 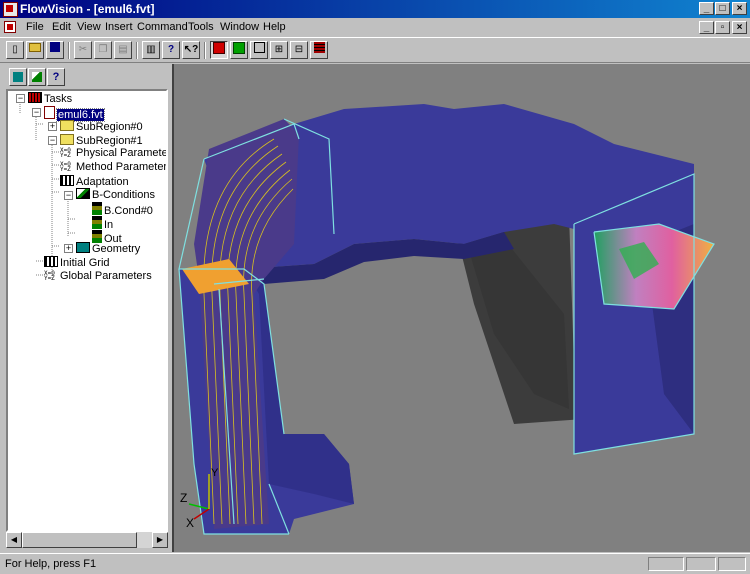 What do you see at coordinates (375, 50) in the screenshot?
I see `toolbar: ▯ ✂ ❐ ▤ ▥ ? ↖? ⊞ ⊟` at bounding box center [375, 50].